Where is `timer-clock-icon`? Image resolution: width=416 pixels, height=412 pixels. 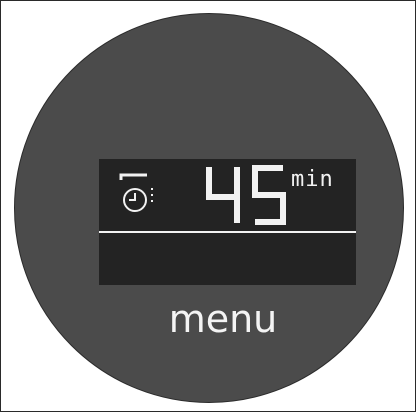 timer-clock-icon is located at coordinates (136, 192).